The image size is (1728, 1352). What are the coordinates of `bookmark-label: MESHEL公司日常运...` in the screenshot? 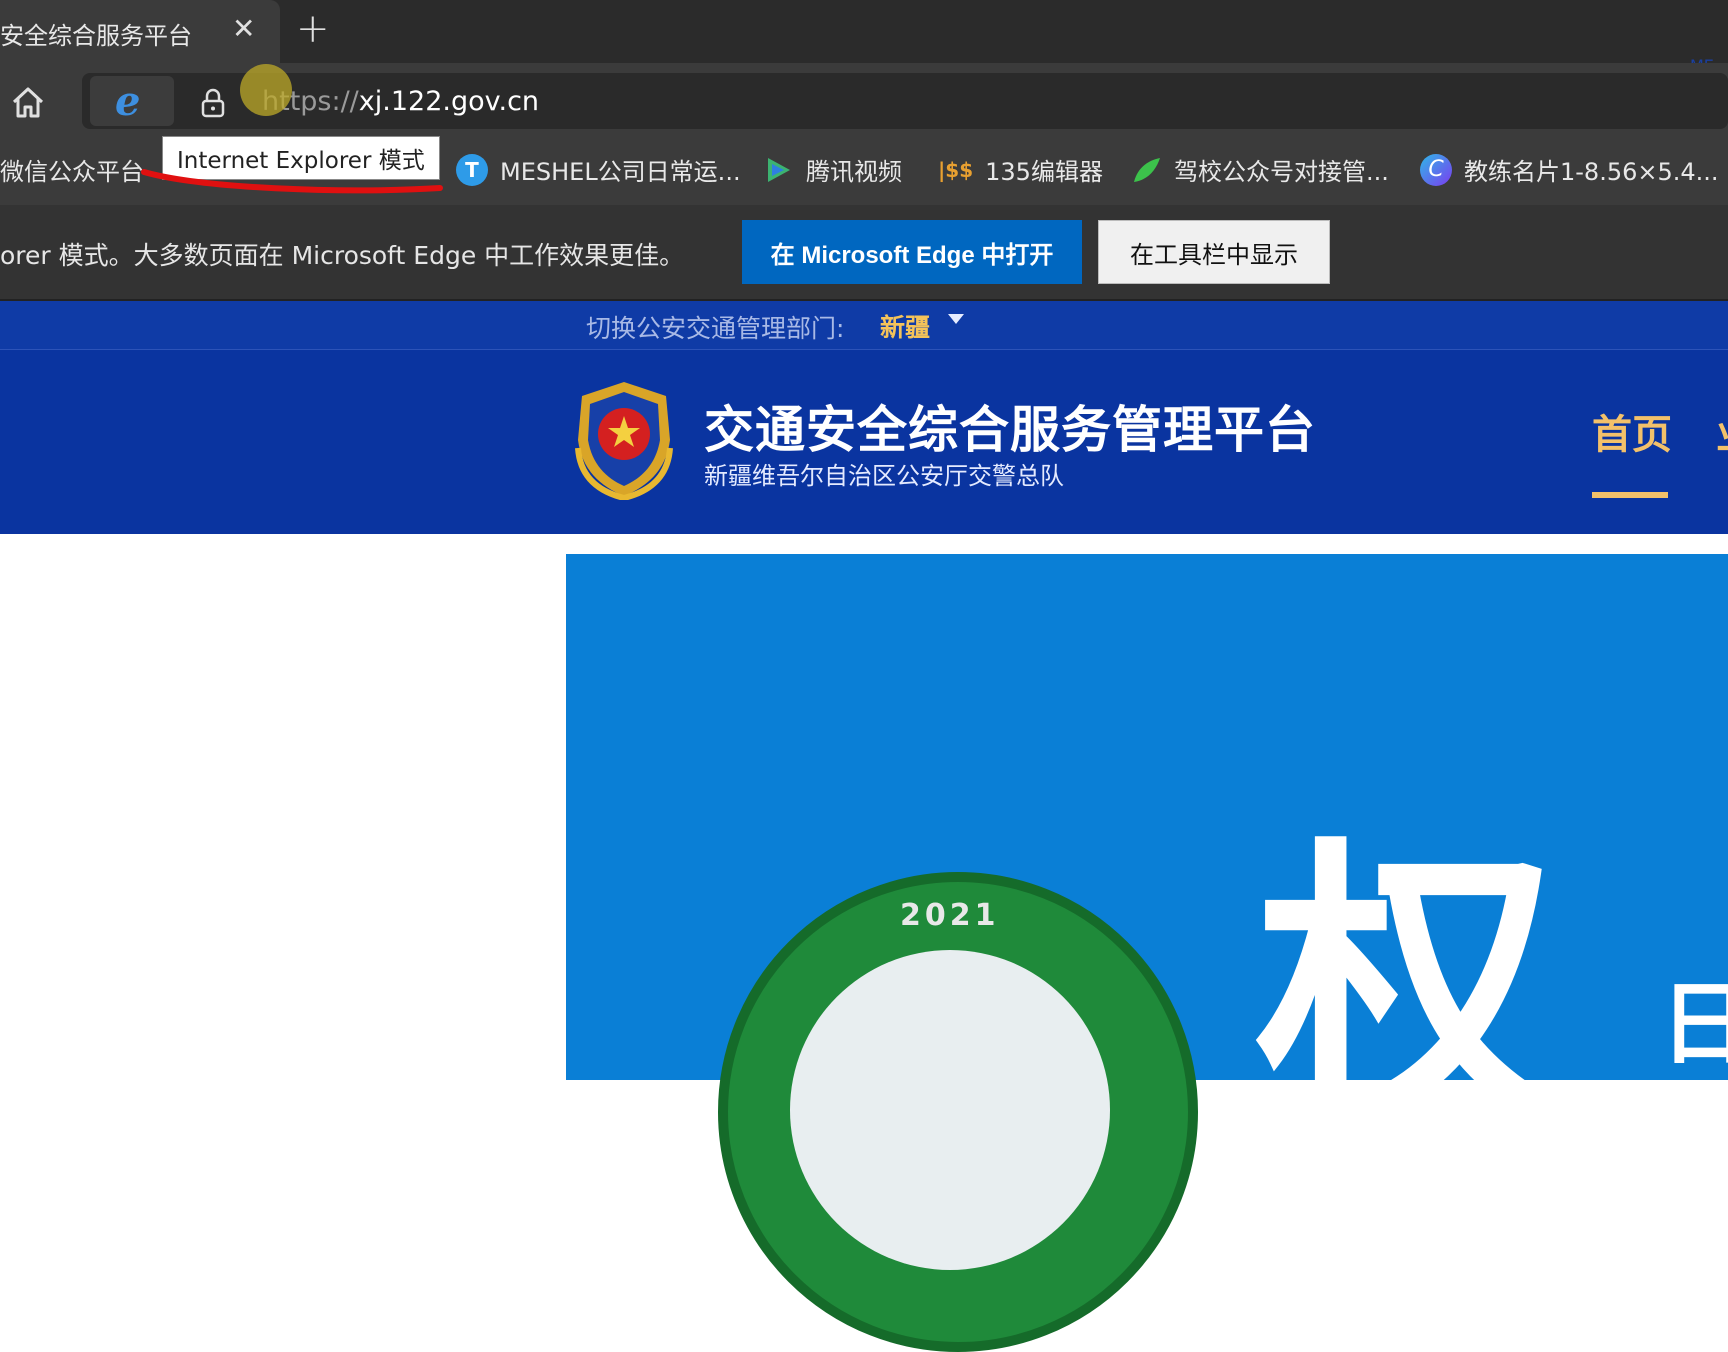 It's located at (620, 172).